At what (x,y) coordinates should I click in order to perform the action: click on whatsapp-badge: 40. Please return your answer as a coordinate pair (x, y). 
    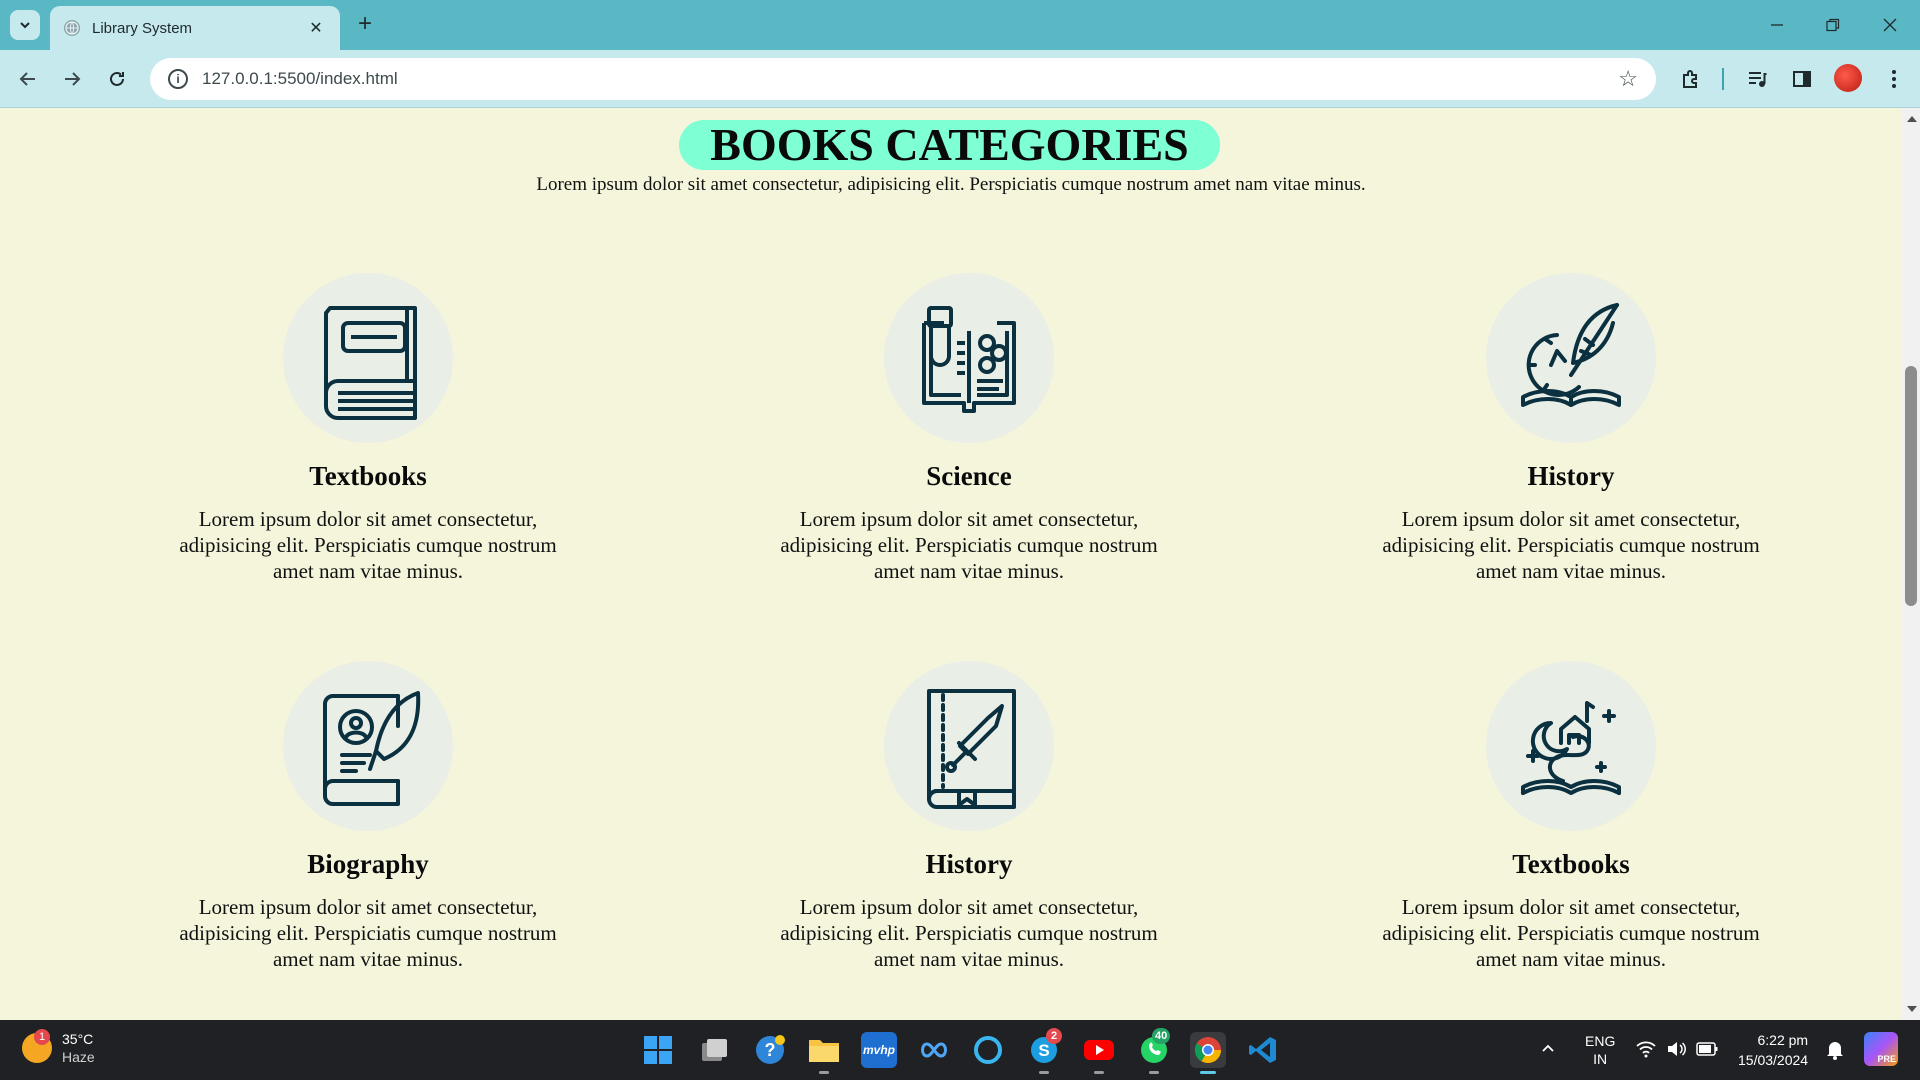
    Looking at the image, I should click on (1161, 1036).